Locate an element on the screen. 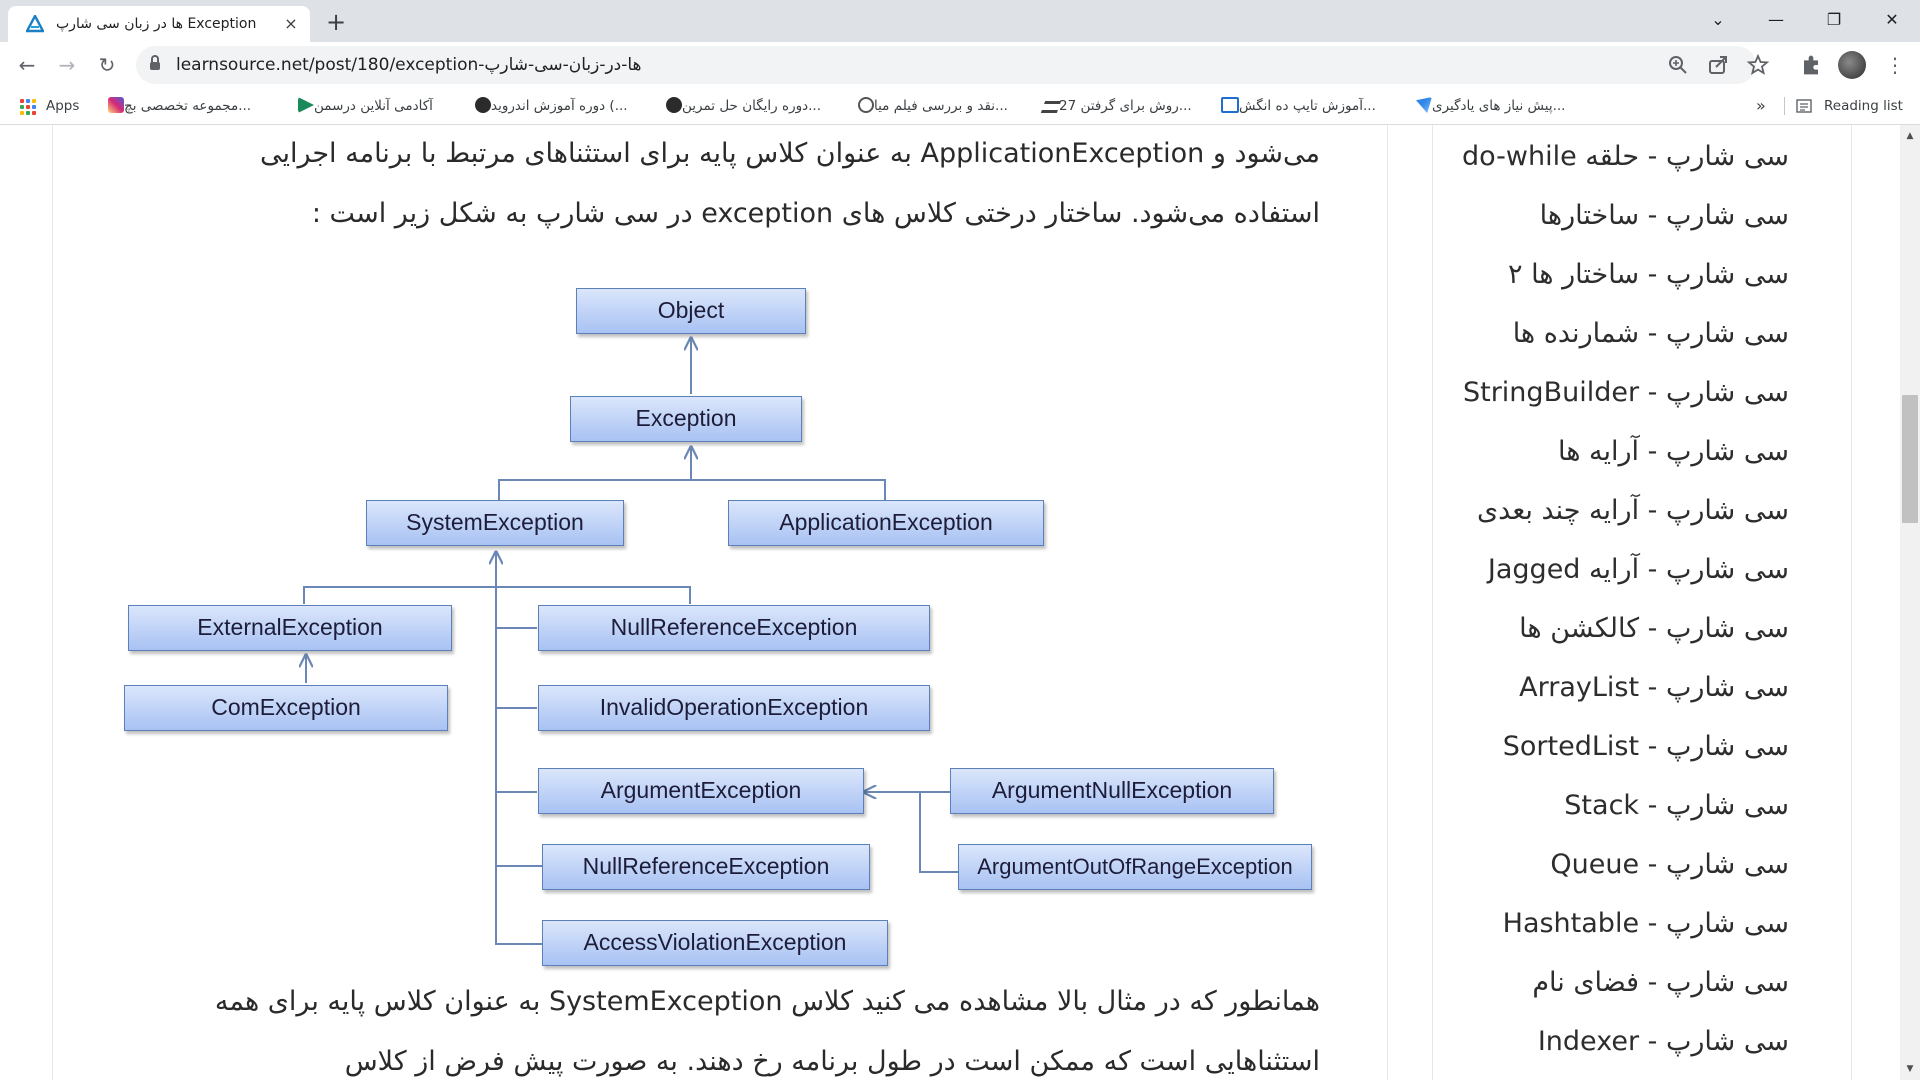  sidebar-link: سی شارپ - آرایه چند بعدی is located at coordinates (1633, 511).